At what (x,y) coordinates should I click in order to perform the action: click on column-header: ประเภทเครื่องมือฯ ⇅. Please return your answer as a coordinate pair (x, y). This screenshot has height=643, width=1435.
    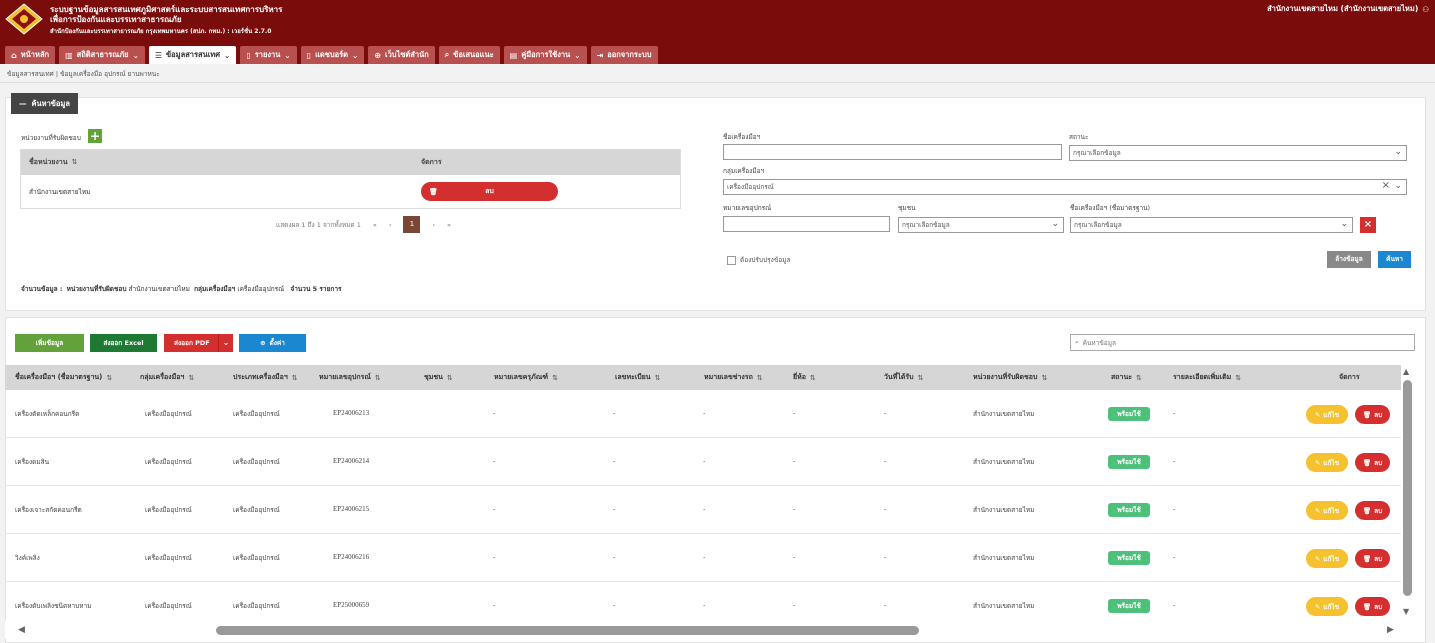
    Looking at the image, I should click on (265, 377).